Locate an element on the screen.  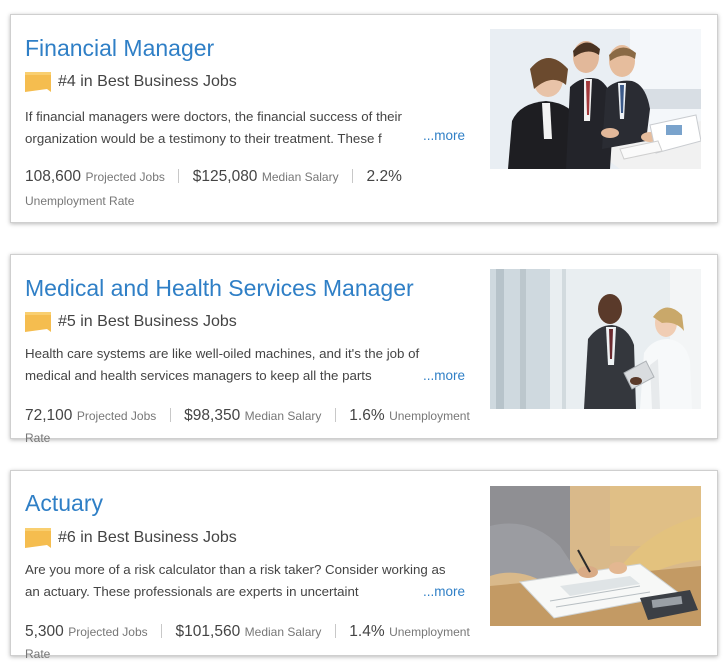
job-photo-hospital-consultation is located at coordinates (595, 339).